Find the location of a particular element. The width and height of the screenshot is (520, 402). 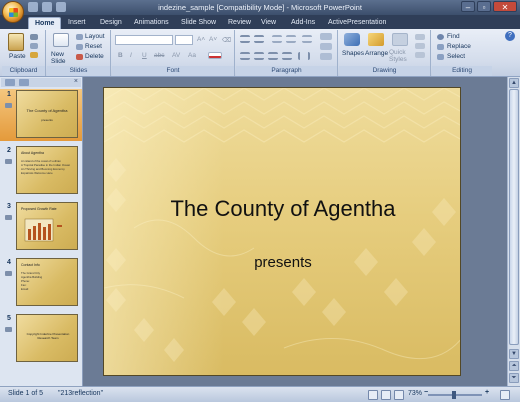

tab-home: Home is located at coordinates (45, 23).